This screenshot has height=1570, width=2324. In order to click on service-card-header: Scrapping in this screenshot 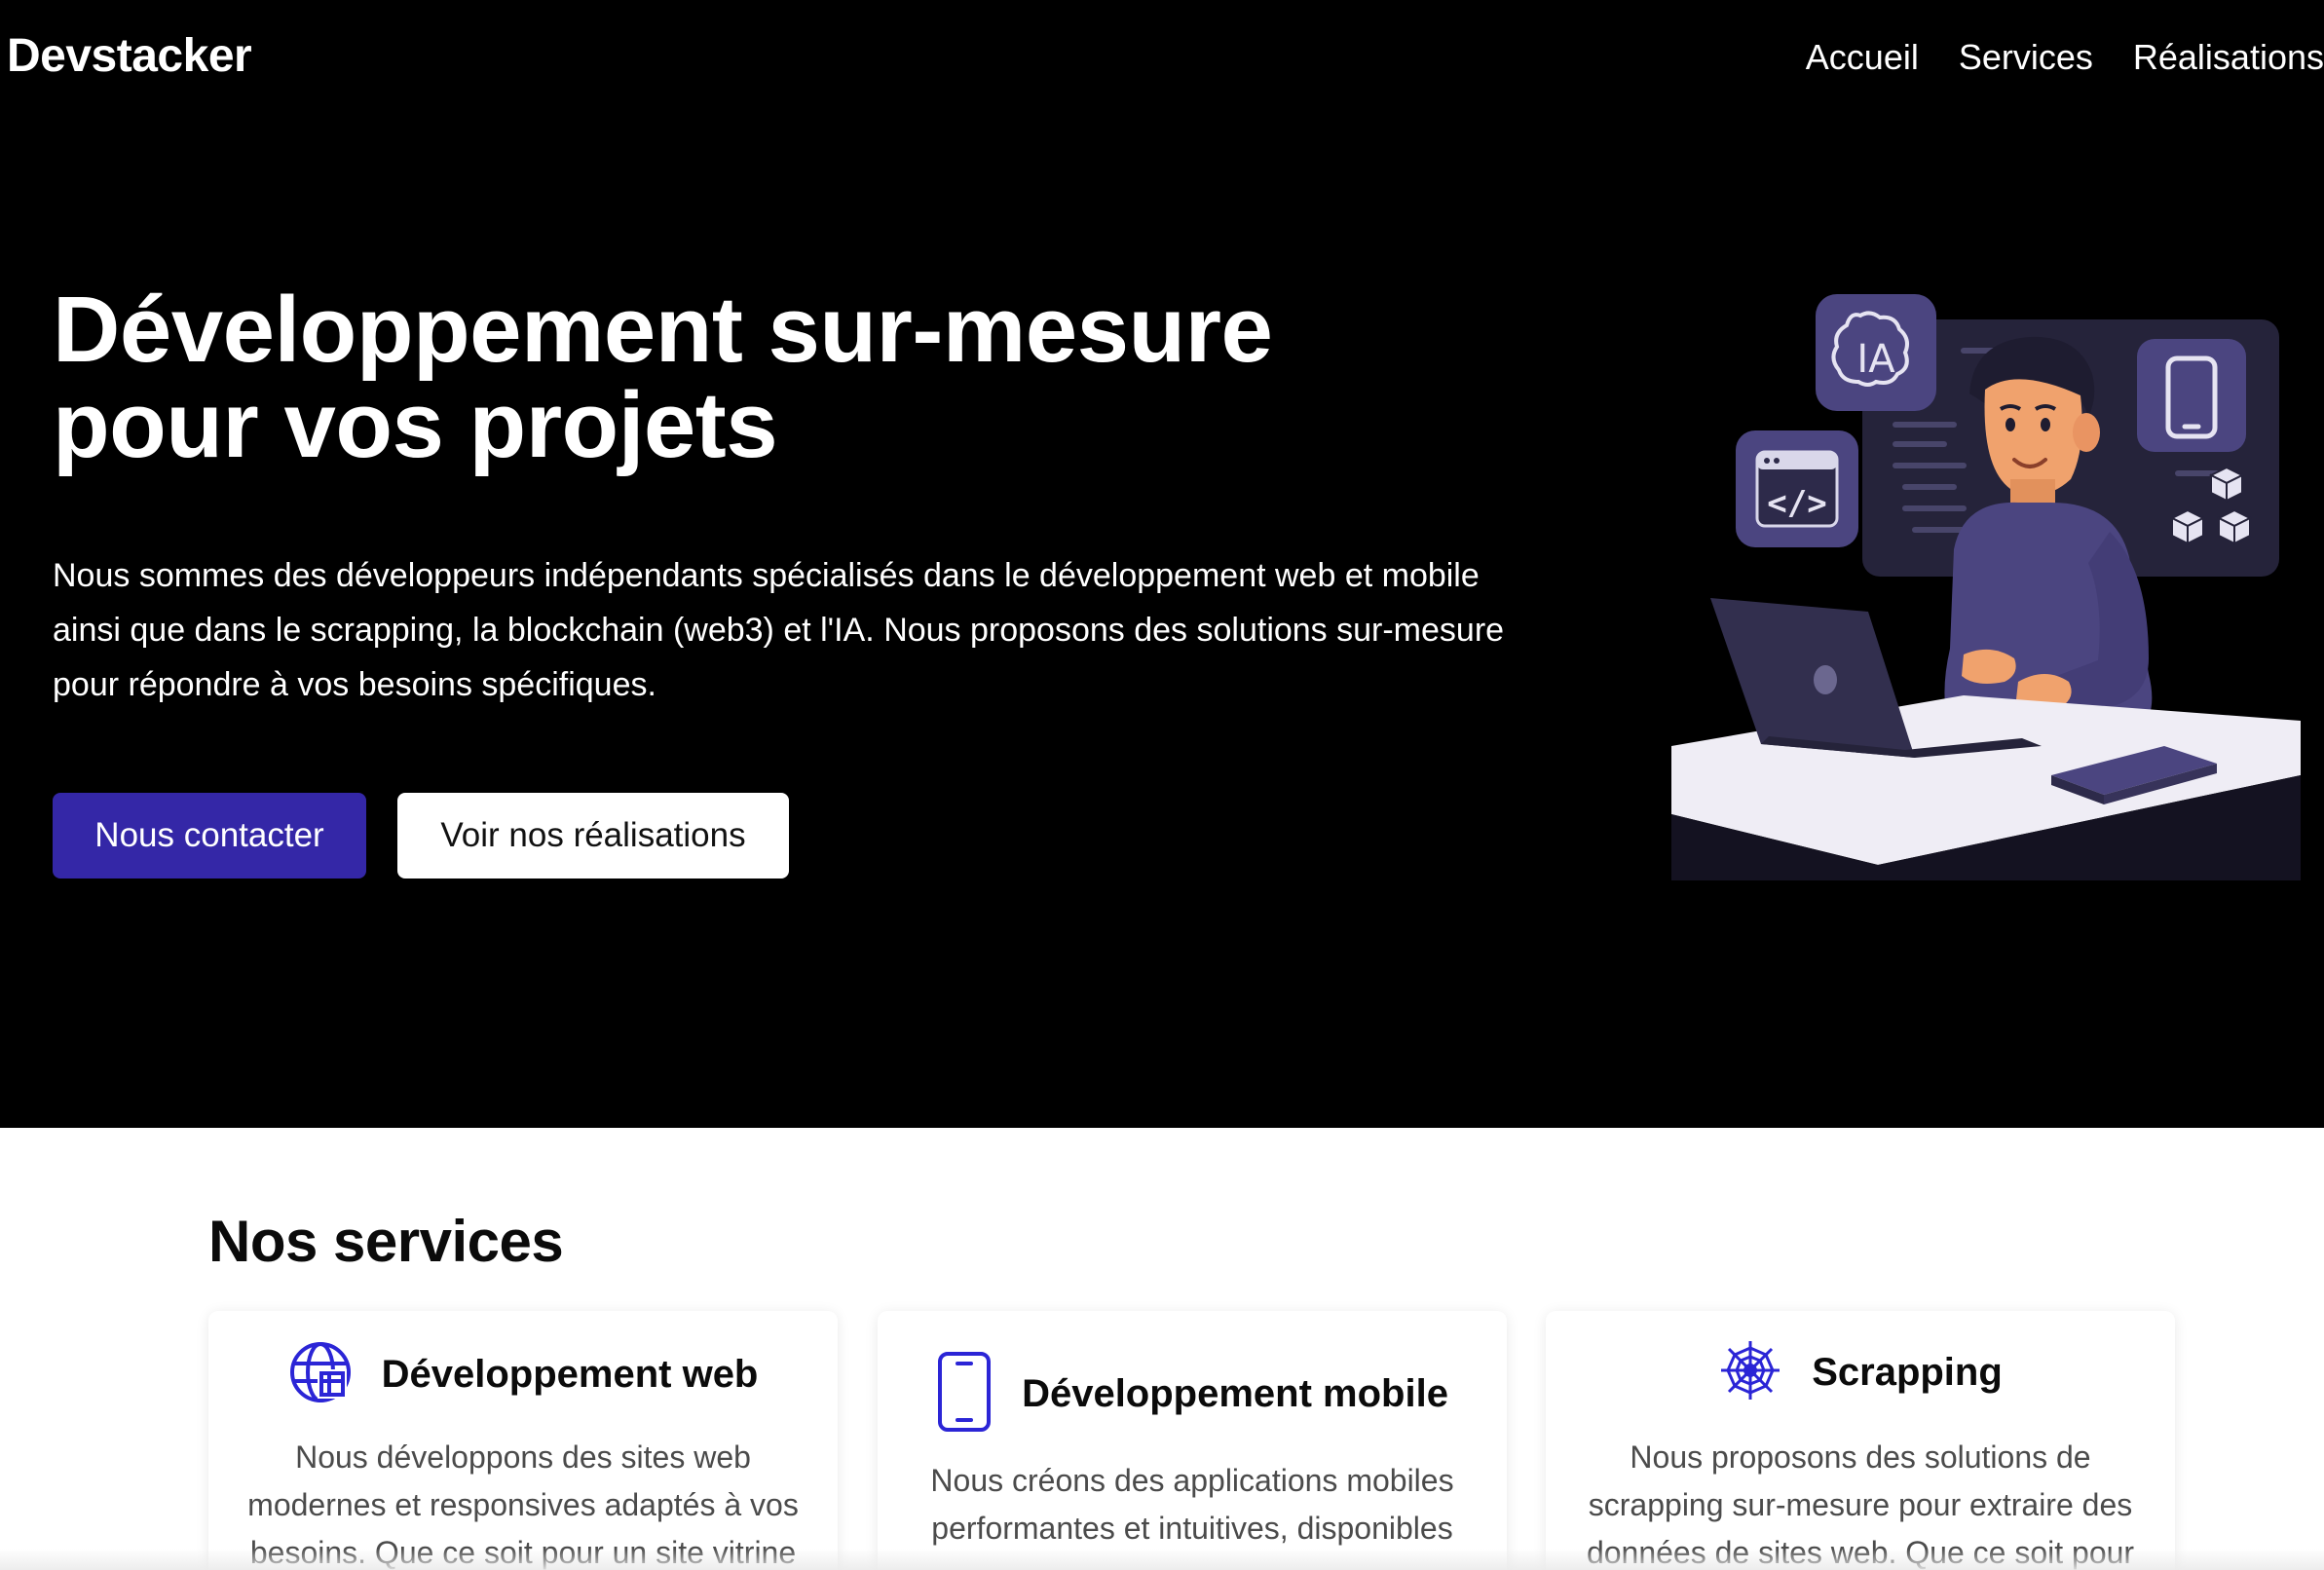, I will do `click(1860, 1372)`.